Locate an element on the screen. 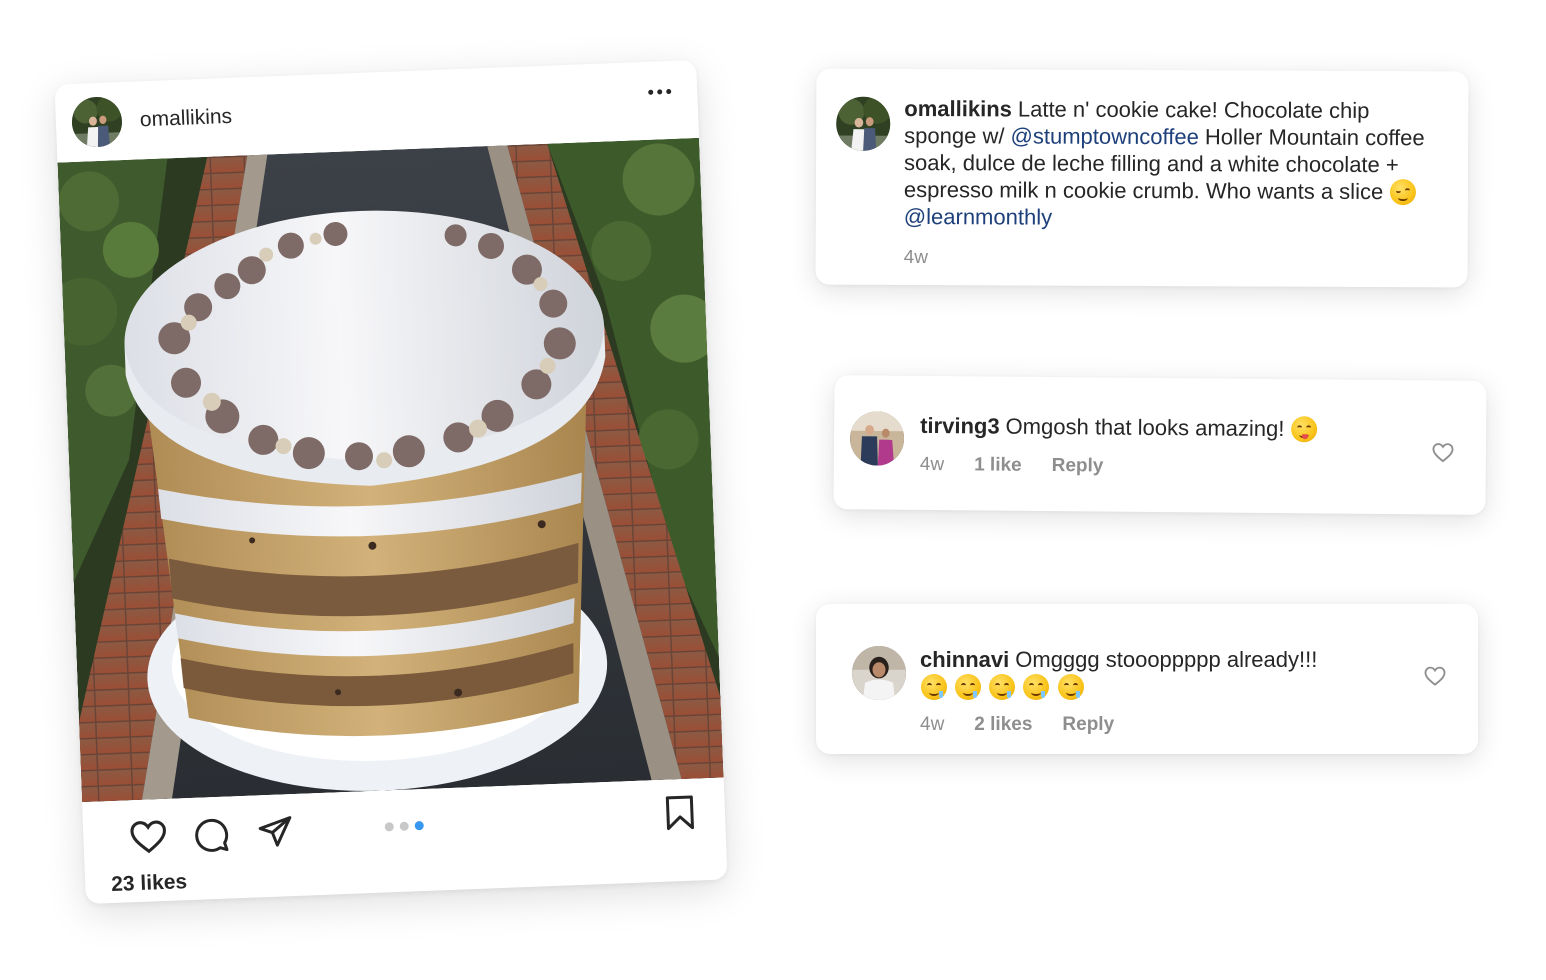 Image resolution: width=1546 pixels, height=980 pixels. face-savoring-food-emoji is located at coordinates (1304, 429).